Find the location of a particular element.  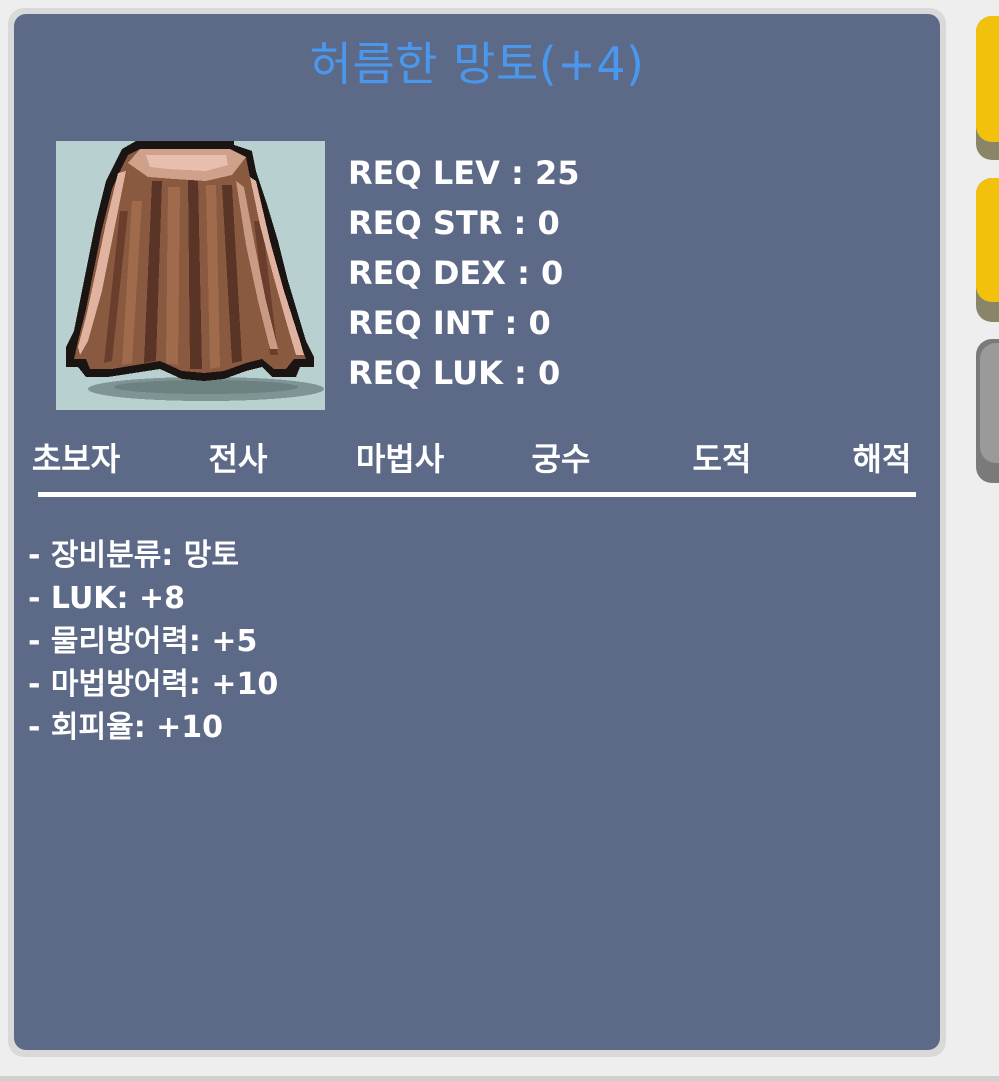

stat-physical-defense: - 물리방어력: +5 is located at coordinates (143, 641).